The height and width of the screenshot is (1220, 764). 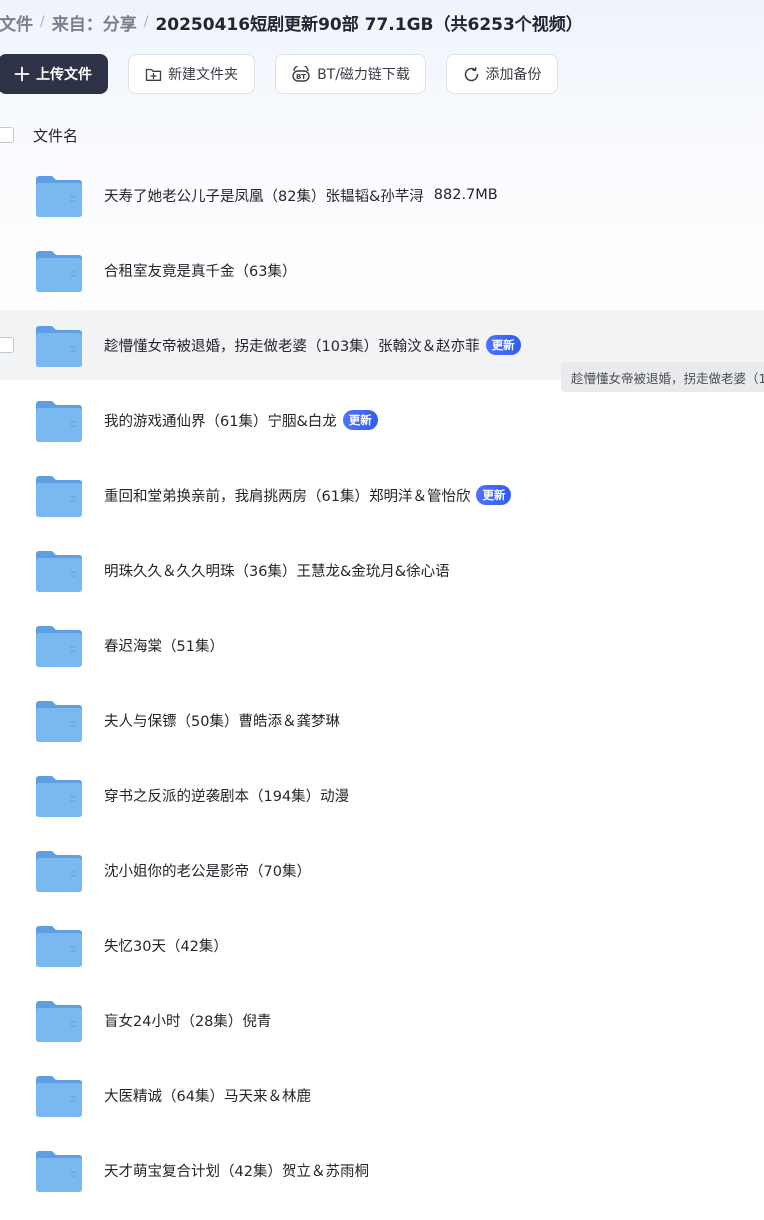 I want to click on file-size: 882.7MB, so click(x=465, y=195).